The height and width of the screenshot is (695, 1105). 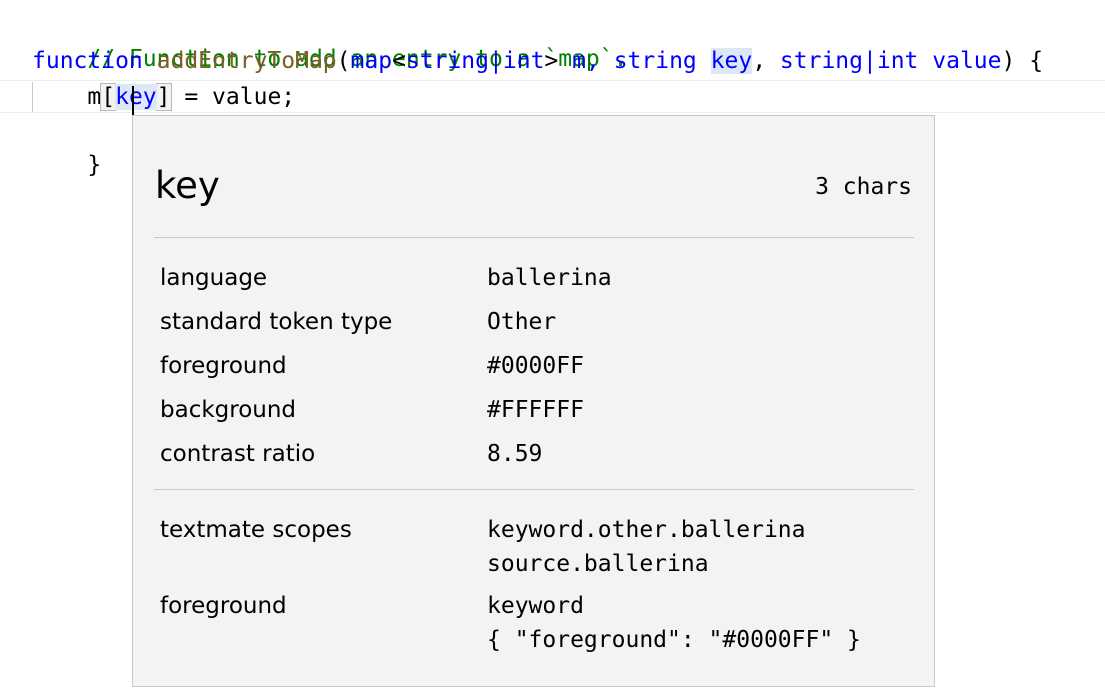 I want to click on code-line-comment: // Function to add an entry to a `map`., so click(x=329, y=40).